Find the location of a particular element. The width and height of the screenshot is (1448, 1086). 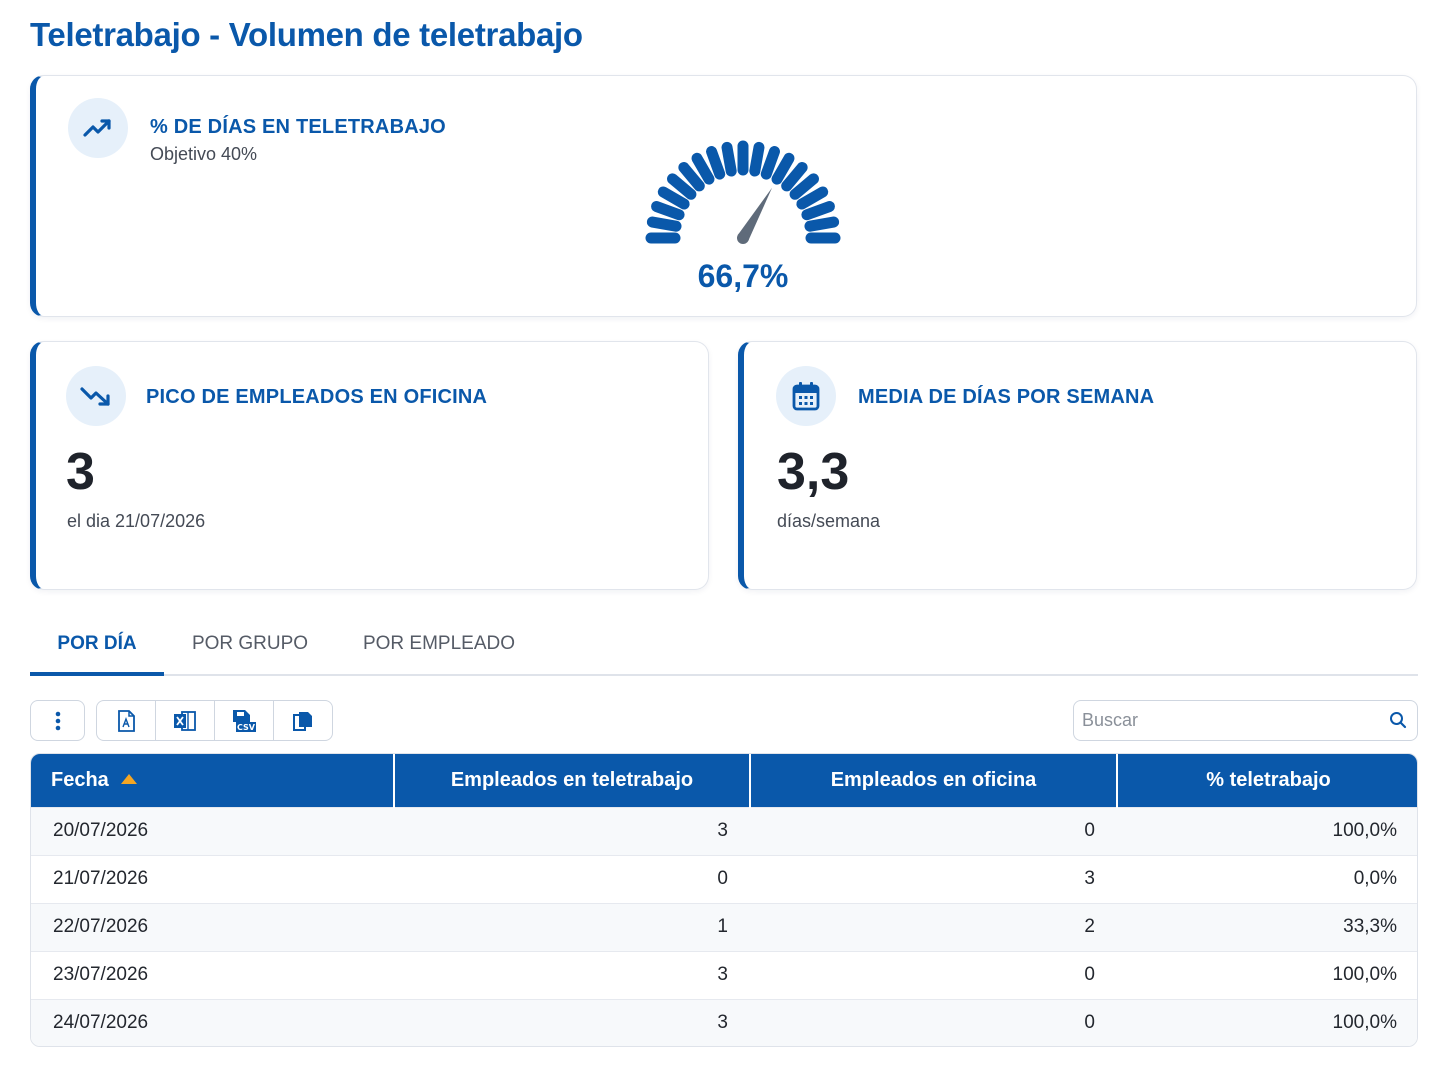

tab-por-grupo: POR GRUPO is located at coordinates (250, 644).